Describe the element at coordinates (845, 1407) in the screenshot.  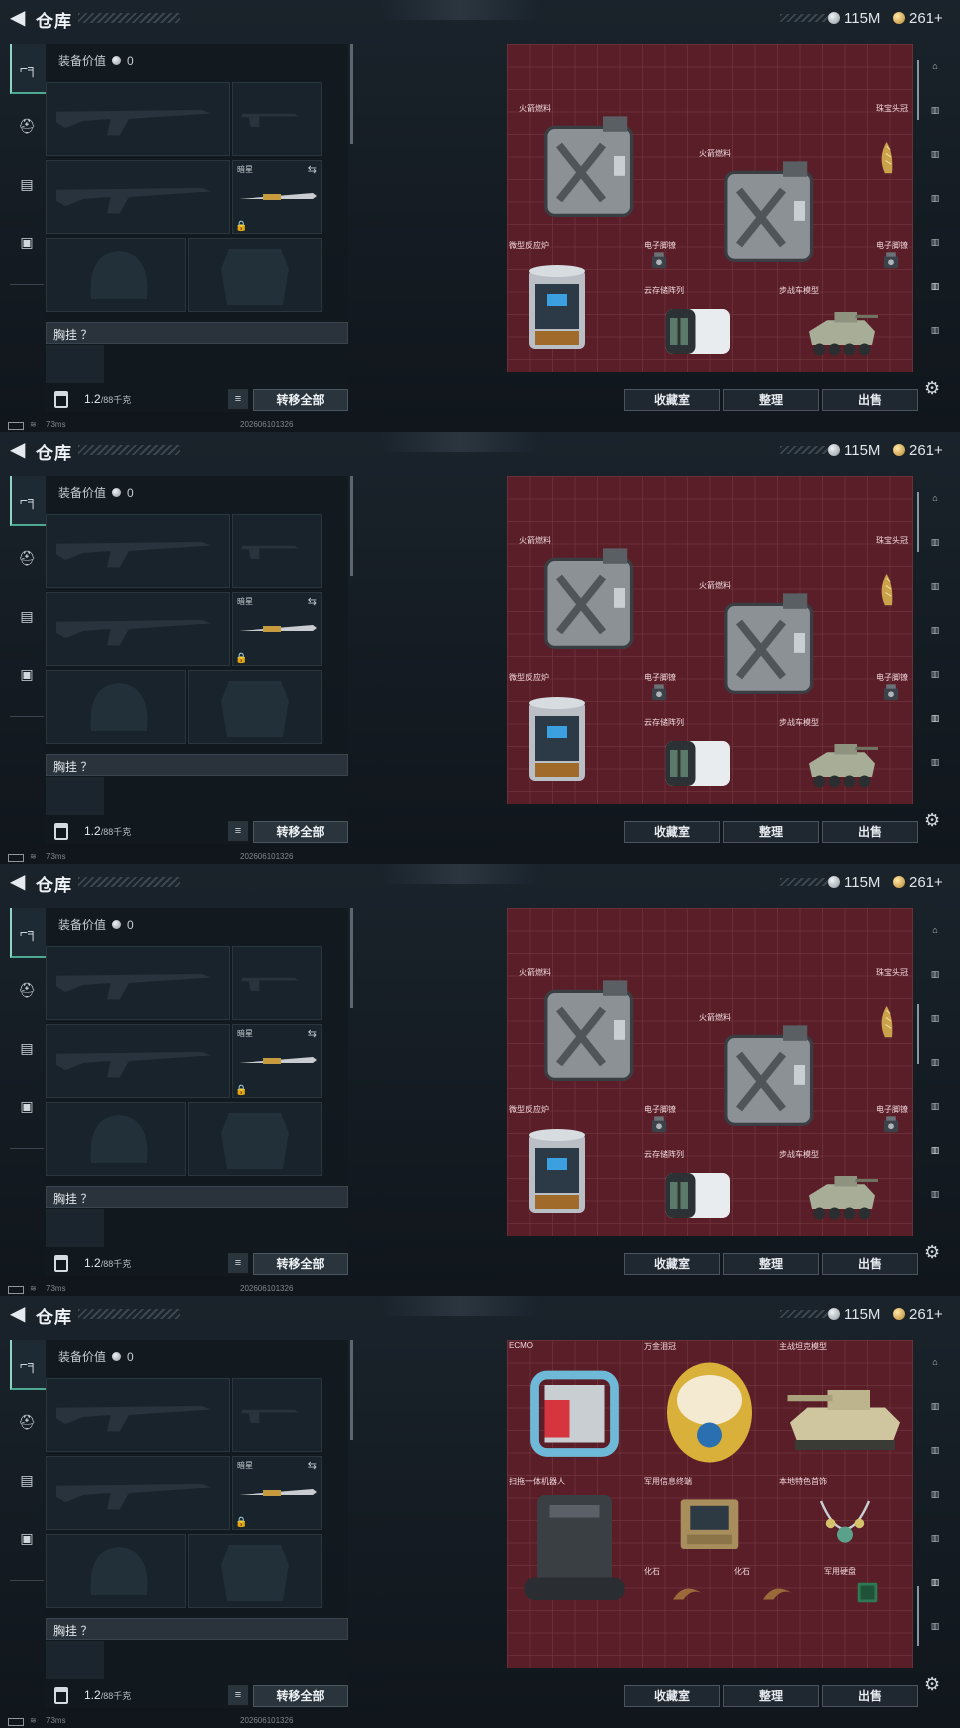
I see `storage-item: 主战坦克模型` at that location.